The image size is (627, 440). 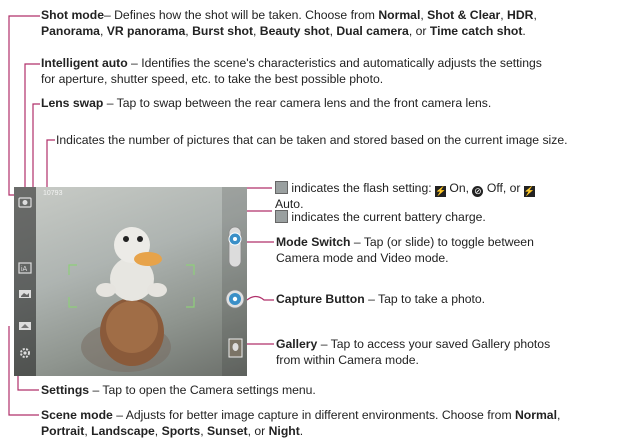 I want to click on intelligent-auto-icon: iA, so click(x=25, y=268).